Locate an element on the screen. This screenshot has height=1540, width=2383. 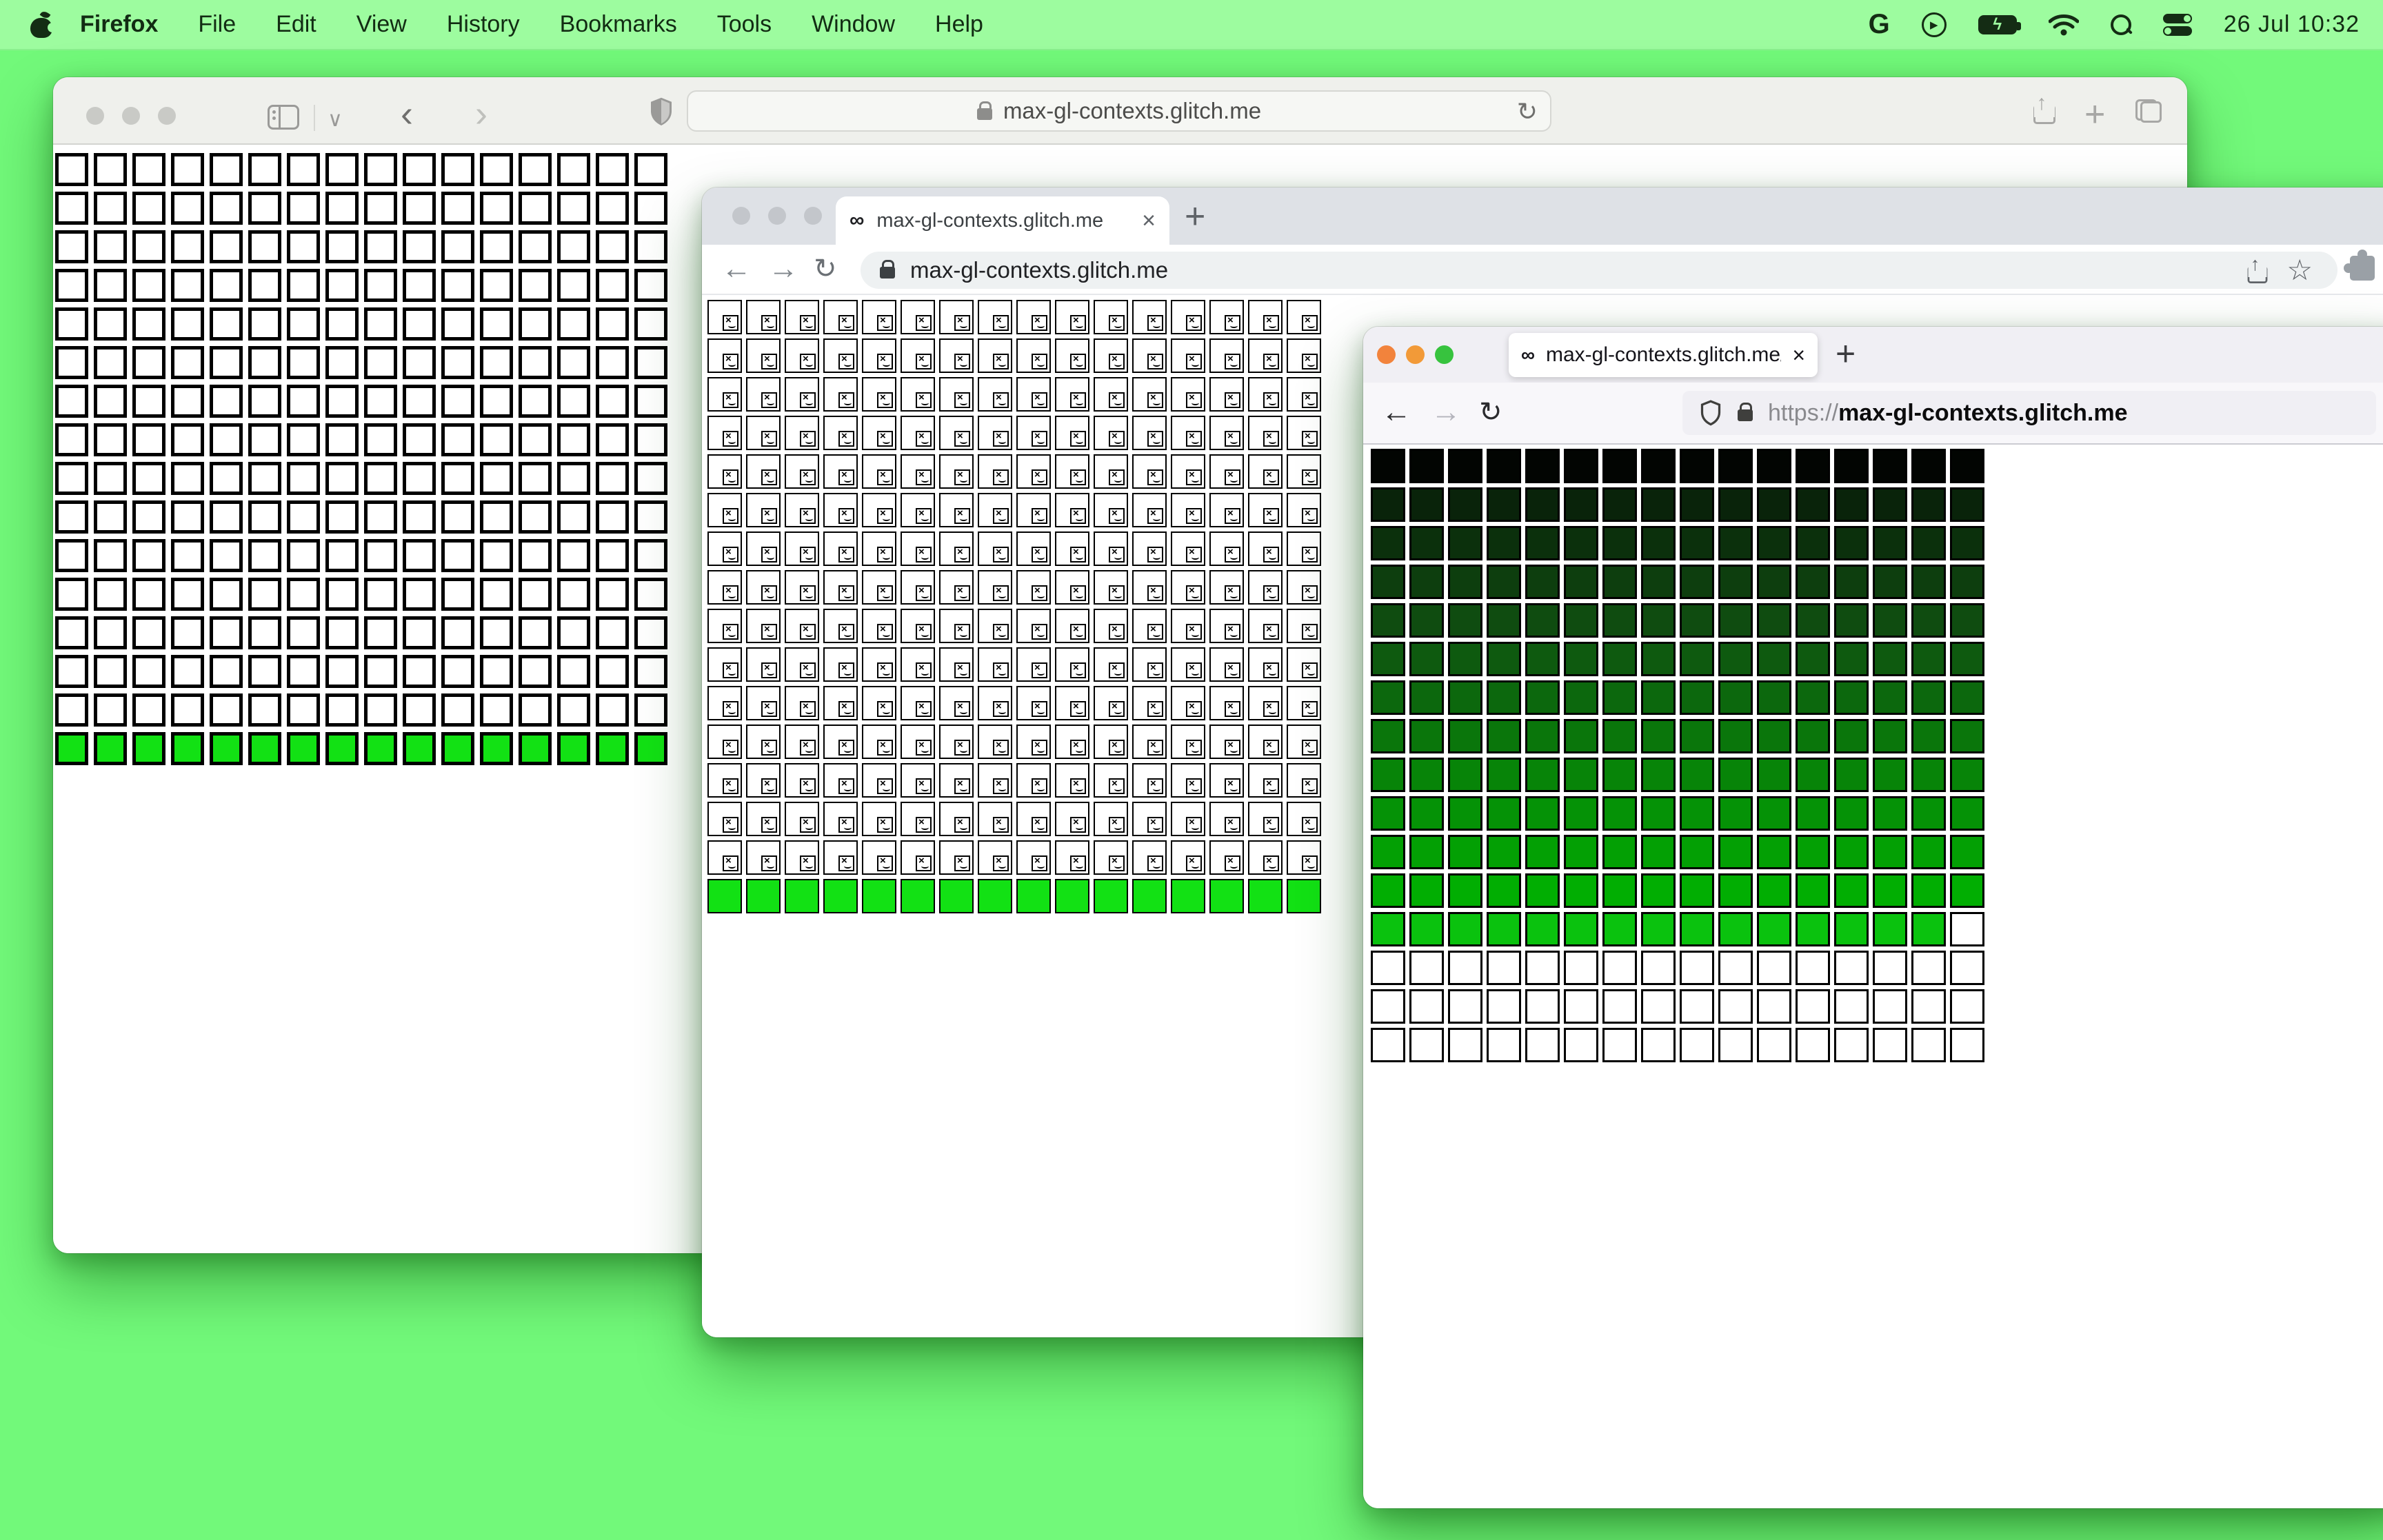
sidebar-toggle-icon is located at coordinates (283, 118).